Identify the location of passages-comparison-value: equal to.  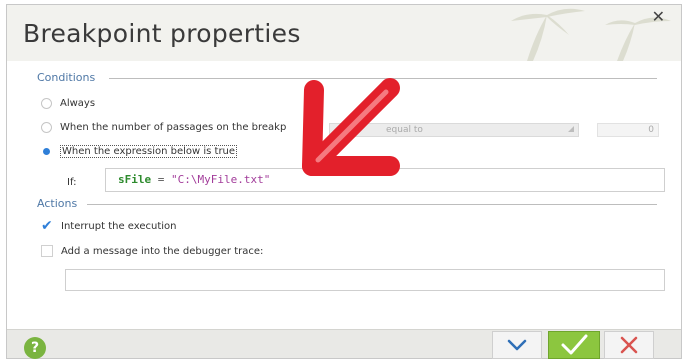
(404, 130).